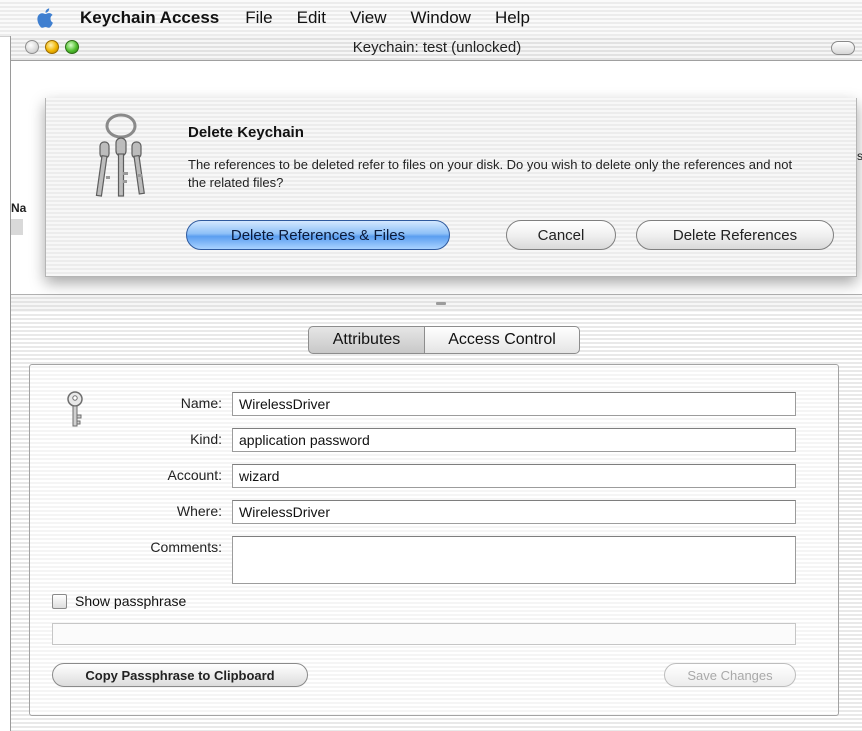  Describe the element at coordinates (514, 404) in the screenshot. I see `name-field` at that location.